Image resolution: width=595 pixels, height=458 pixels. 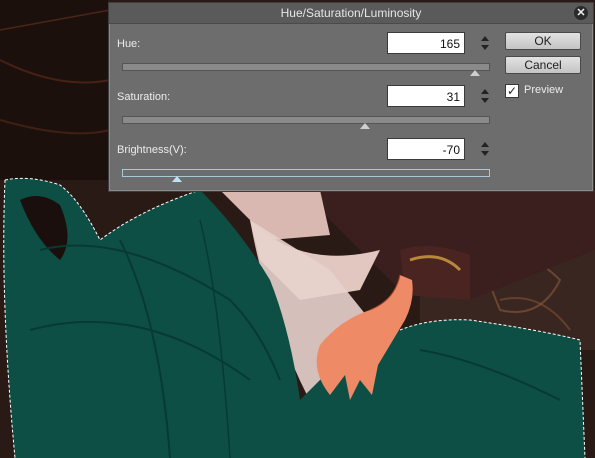 What do you see at coordinates (544, 90) in the screenshot?
I see `preview-label: Preview` at bounding box center [544, 90].